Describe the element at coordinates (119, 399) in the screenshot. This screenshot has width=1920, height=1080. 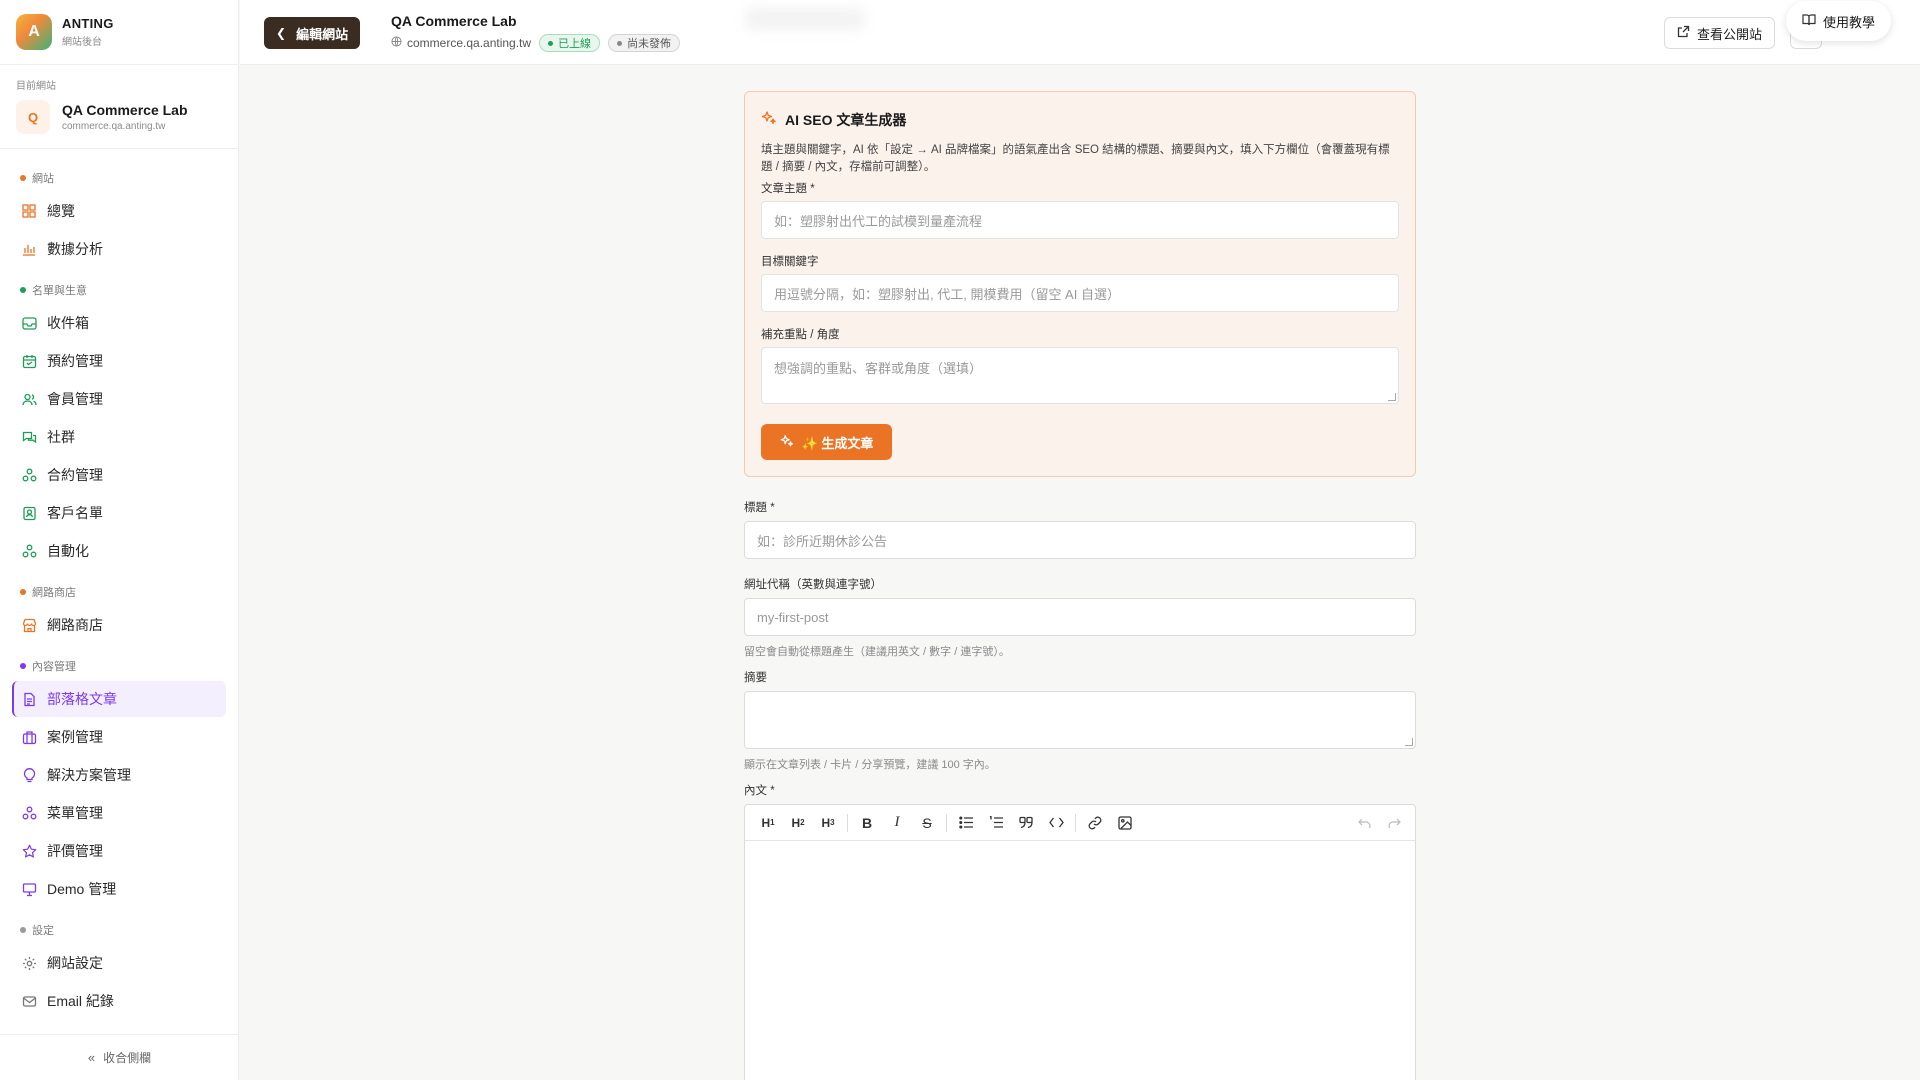
I see `sidebar-item-members: 會員管理` at that location.